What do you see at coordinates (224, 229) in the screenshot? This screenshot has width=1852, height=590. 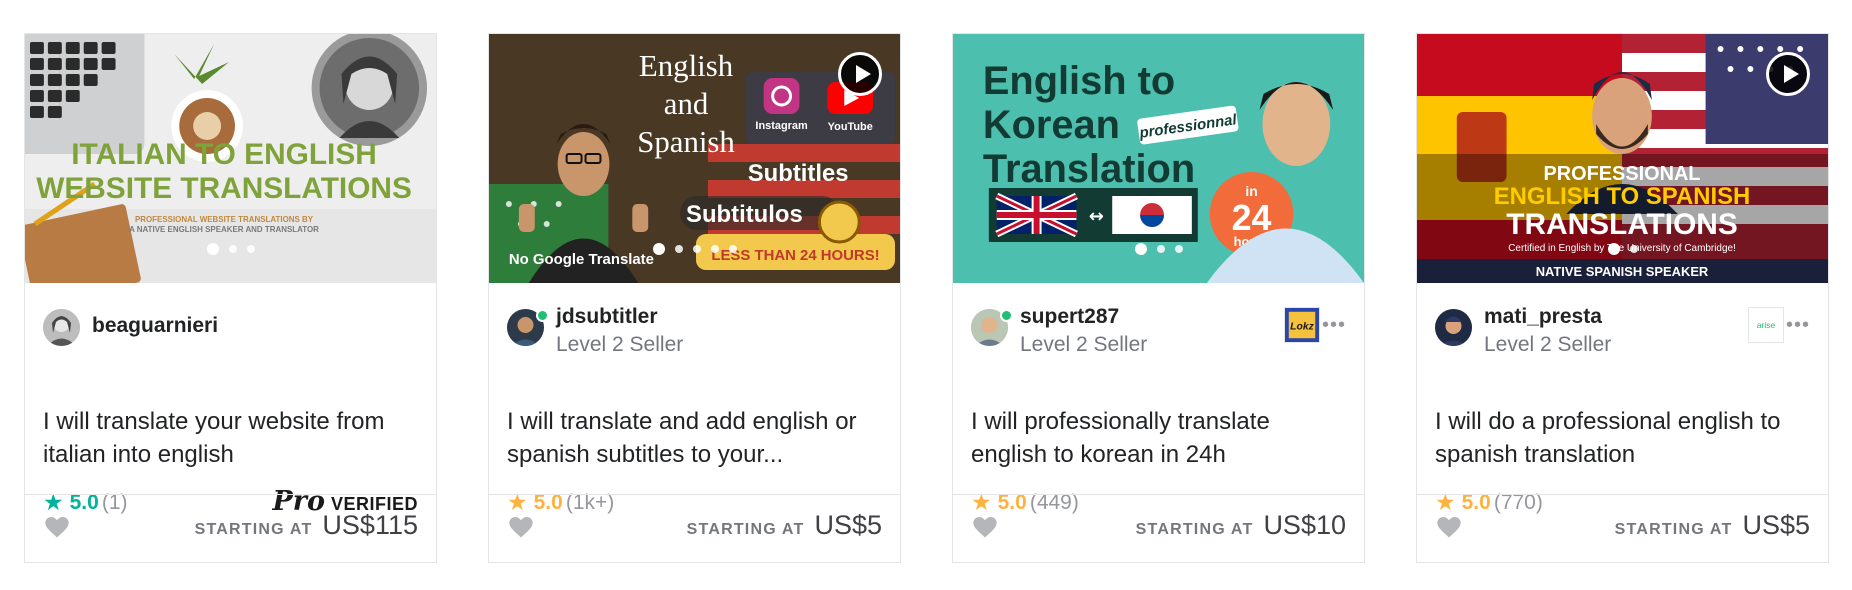 I see `svg-text:A NATIVE ENGLISH SPEAKER AND T: A NATIVE ENGLISH SPEAKER AND TRANSLATOR` at bounding box center [224, 229].